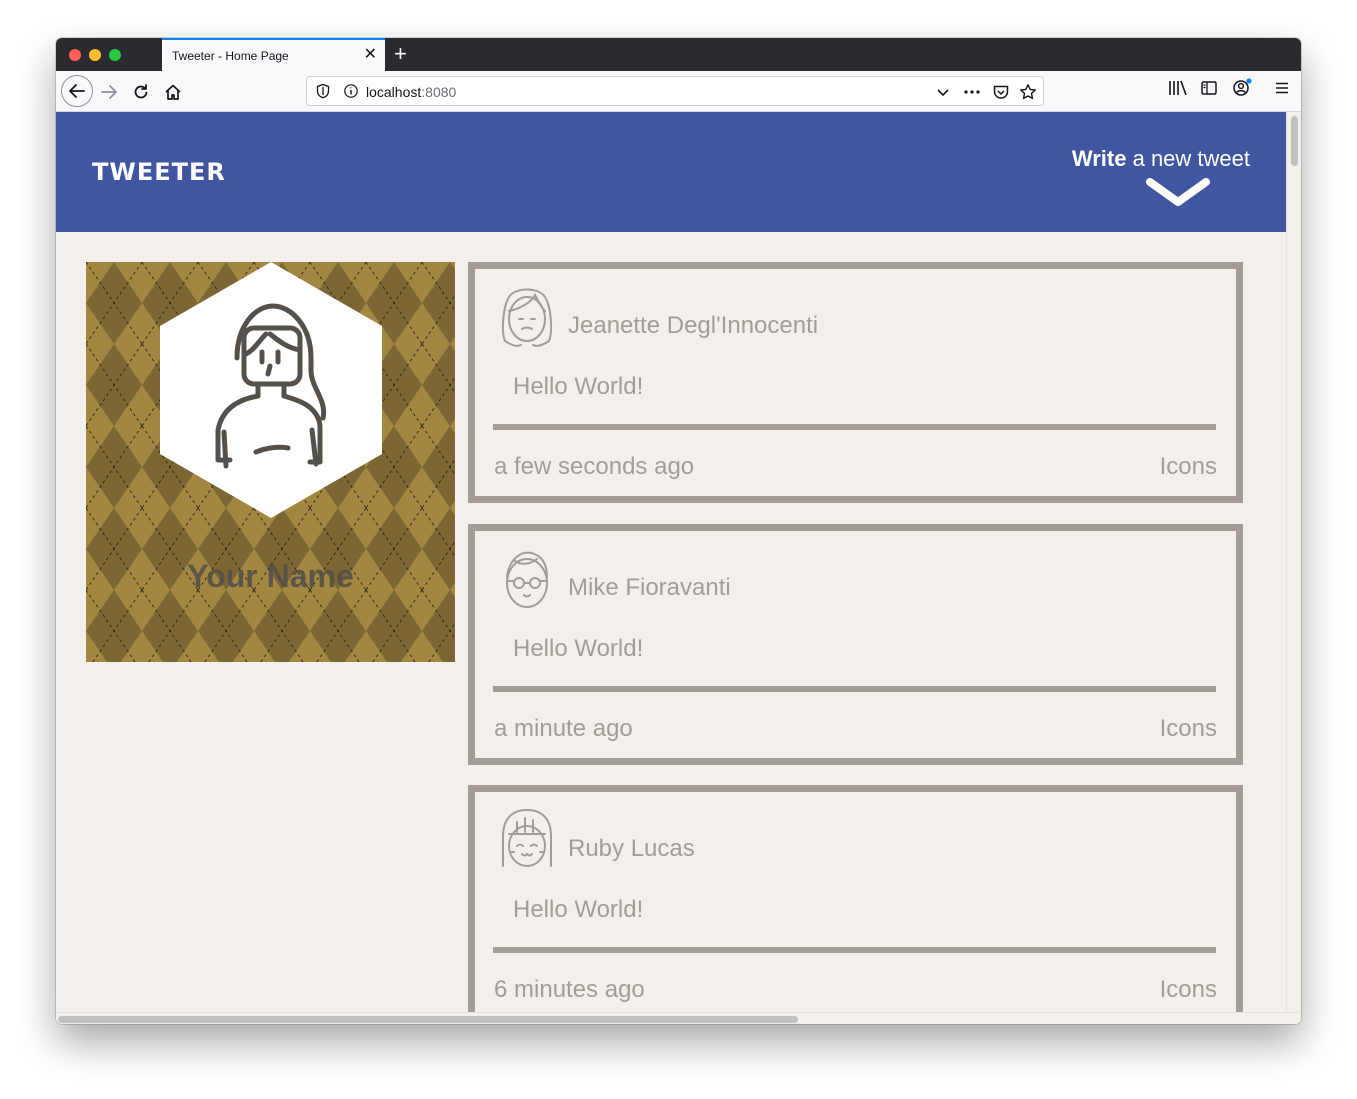 The height and width of the screenshot is (1099, 1357). I want to click on horizontal-scrollbar, so click(678, 1018).